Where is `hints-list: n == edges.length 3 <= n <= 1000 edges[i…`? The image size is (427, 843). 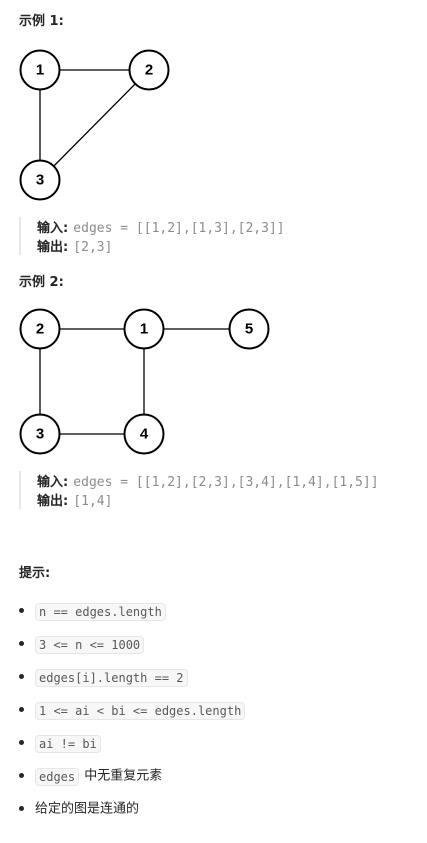
hints-list: n == edges.length 3 <= n <= 1000 edges[i… is located at coordinates (132, 713).